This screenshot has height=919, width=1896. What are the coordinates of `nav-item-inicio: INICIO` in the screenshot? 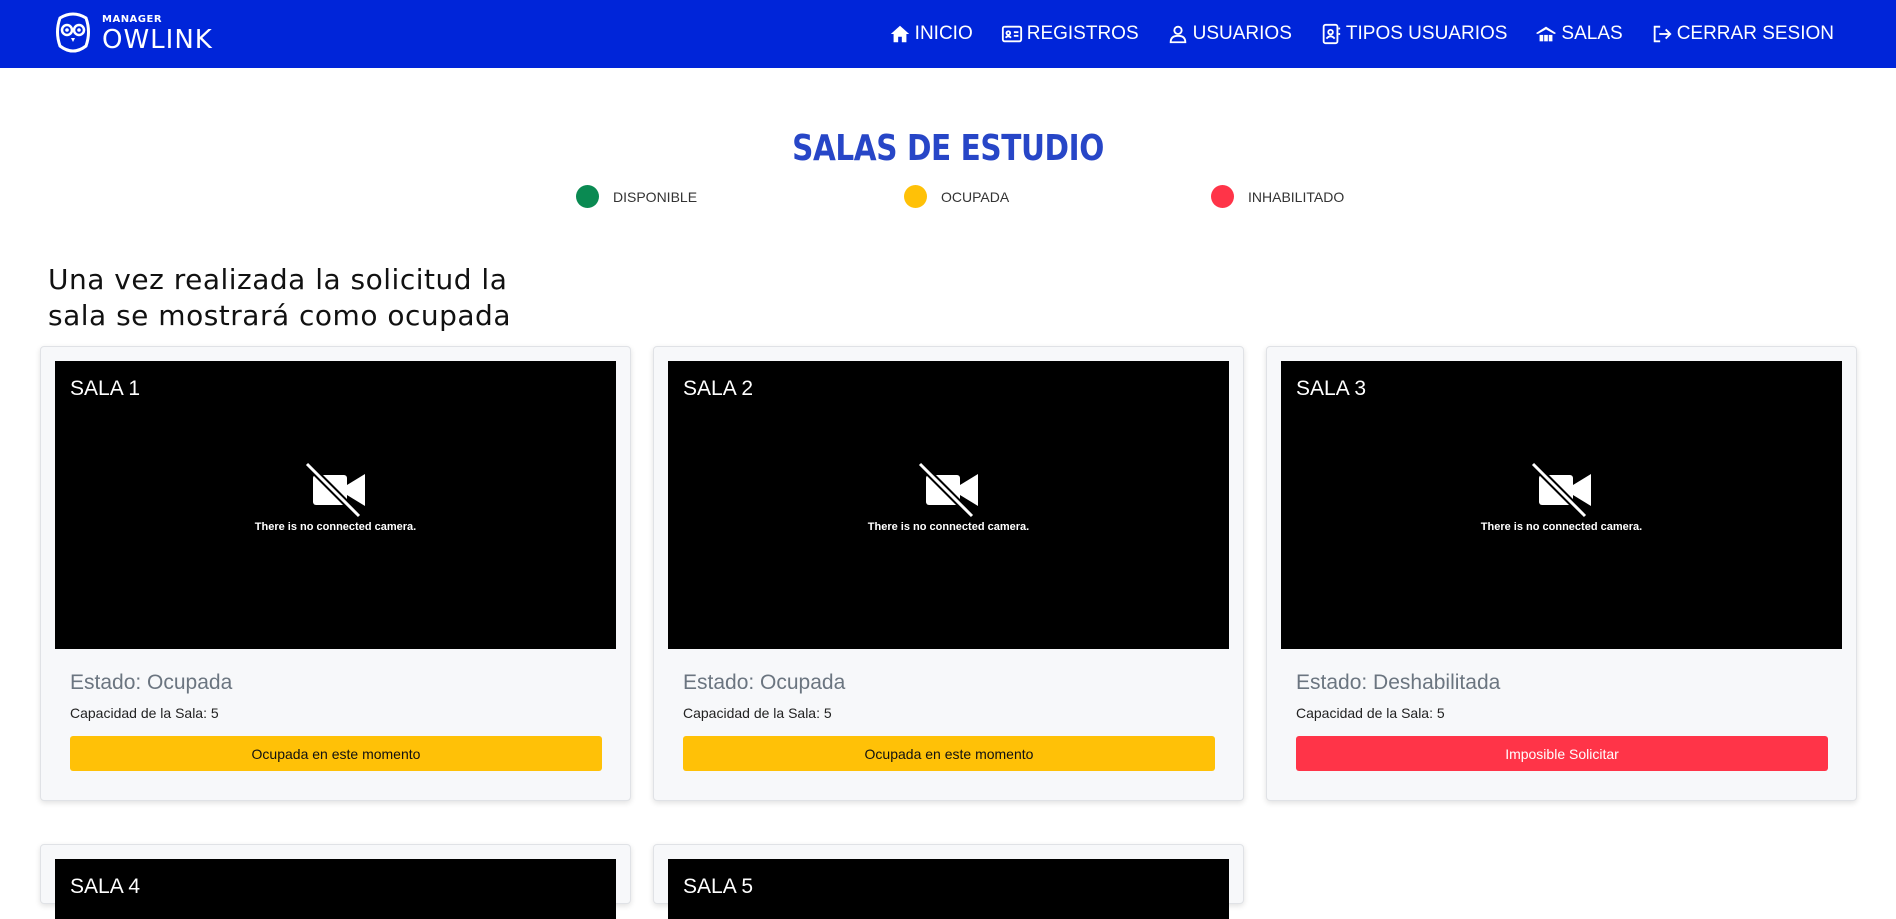 It's located at (931, 34).